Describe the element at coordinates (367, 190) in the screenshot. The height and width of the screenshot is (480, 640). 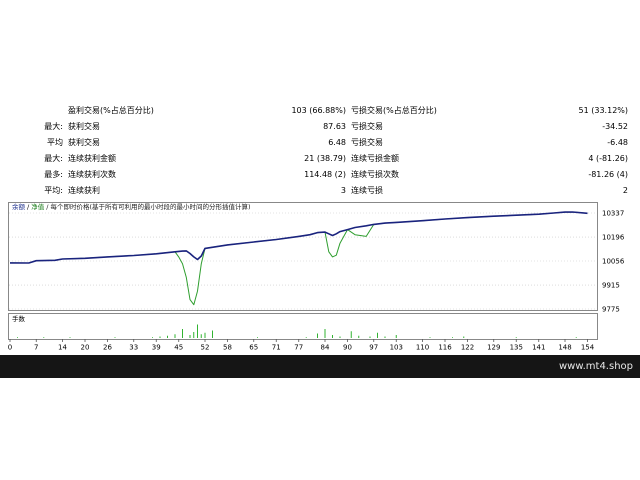
I see `stats-label: 连续亏损` at that location.